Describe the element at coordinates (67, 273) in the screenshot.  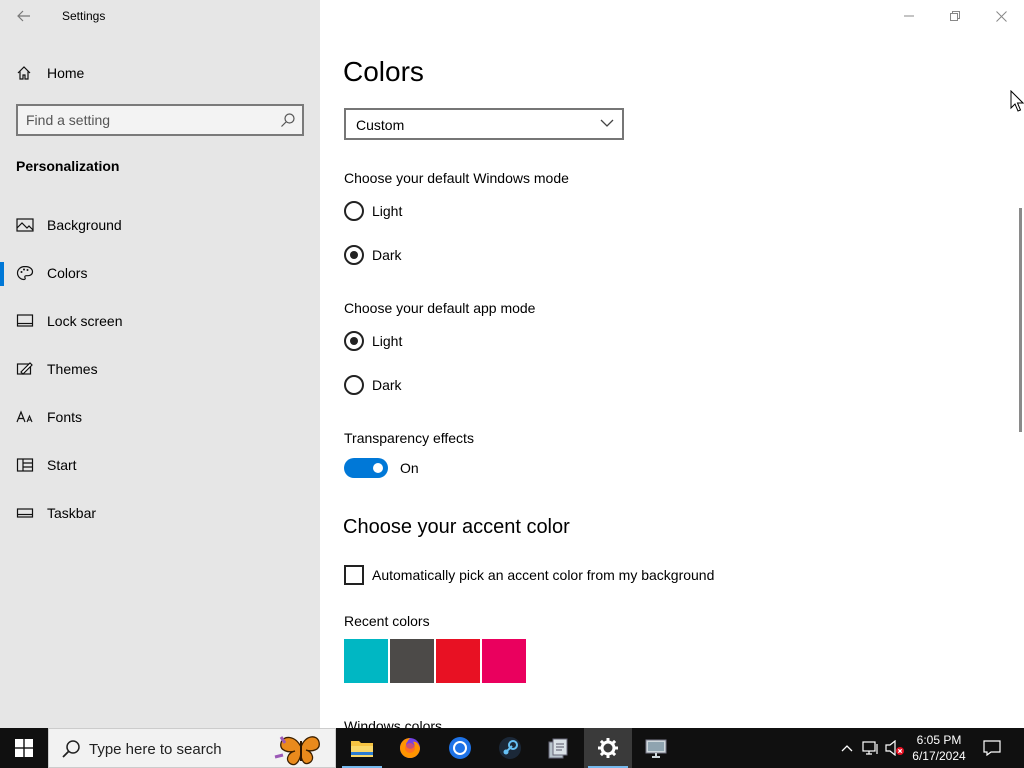
I see `sidebar-item-label: Colors` at that location.